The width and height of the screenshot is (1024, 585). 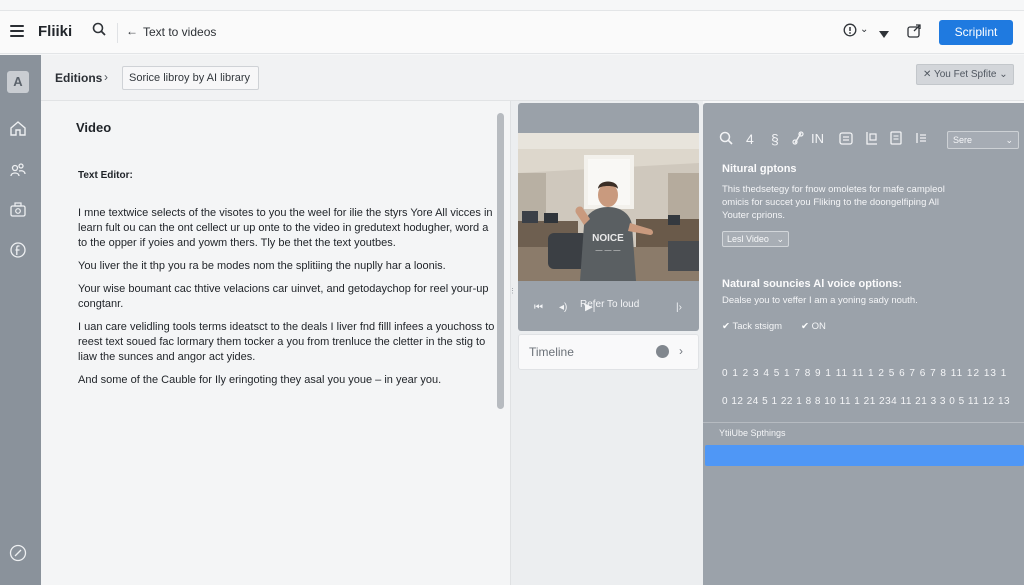 I want to click on subheader-action-button: ✕ You Fet Spfite ⌄, so click(x=965, y=74).